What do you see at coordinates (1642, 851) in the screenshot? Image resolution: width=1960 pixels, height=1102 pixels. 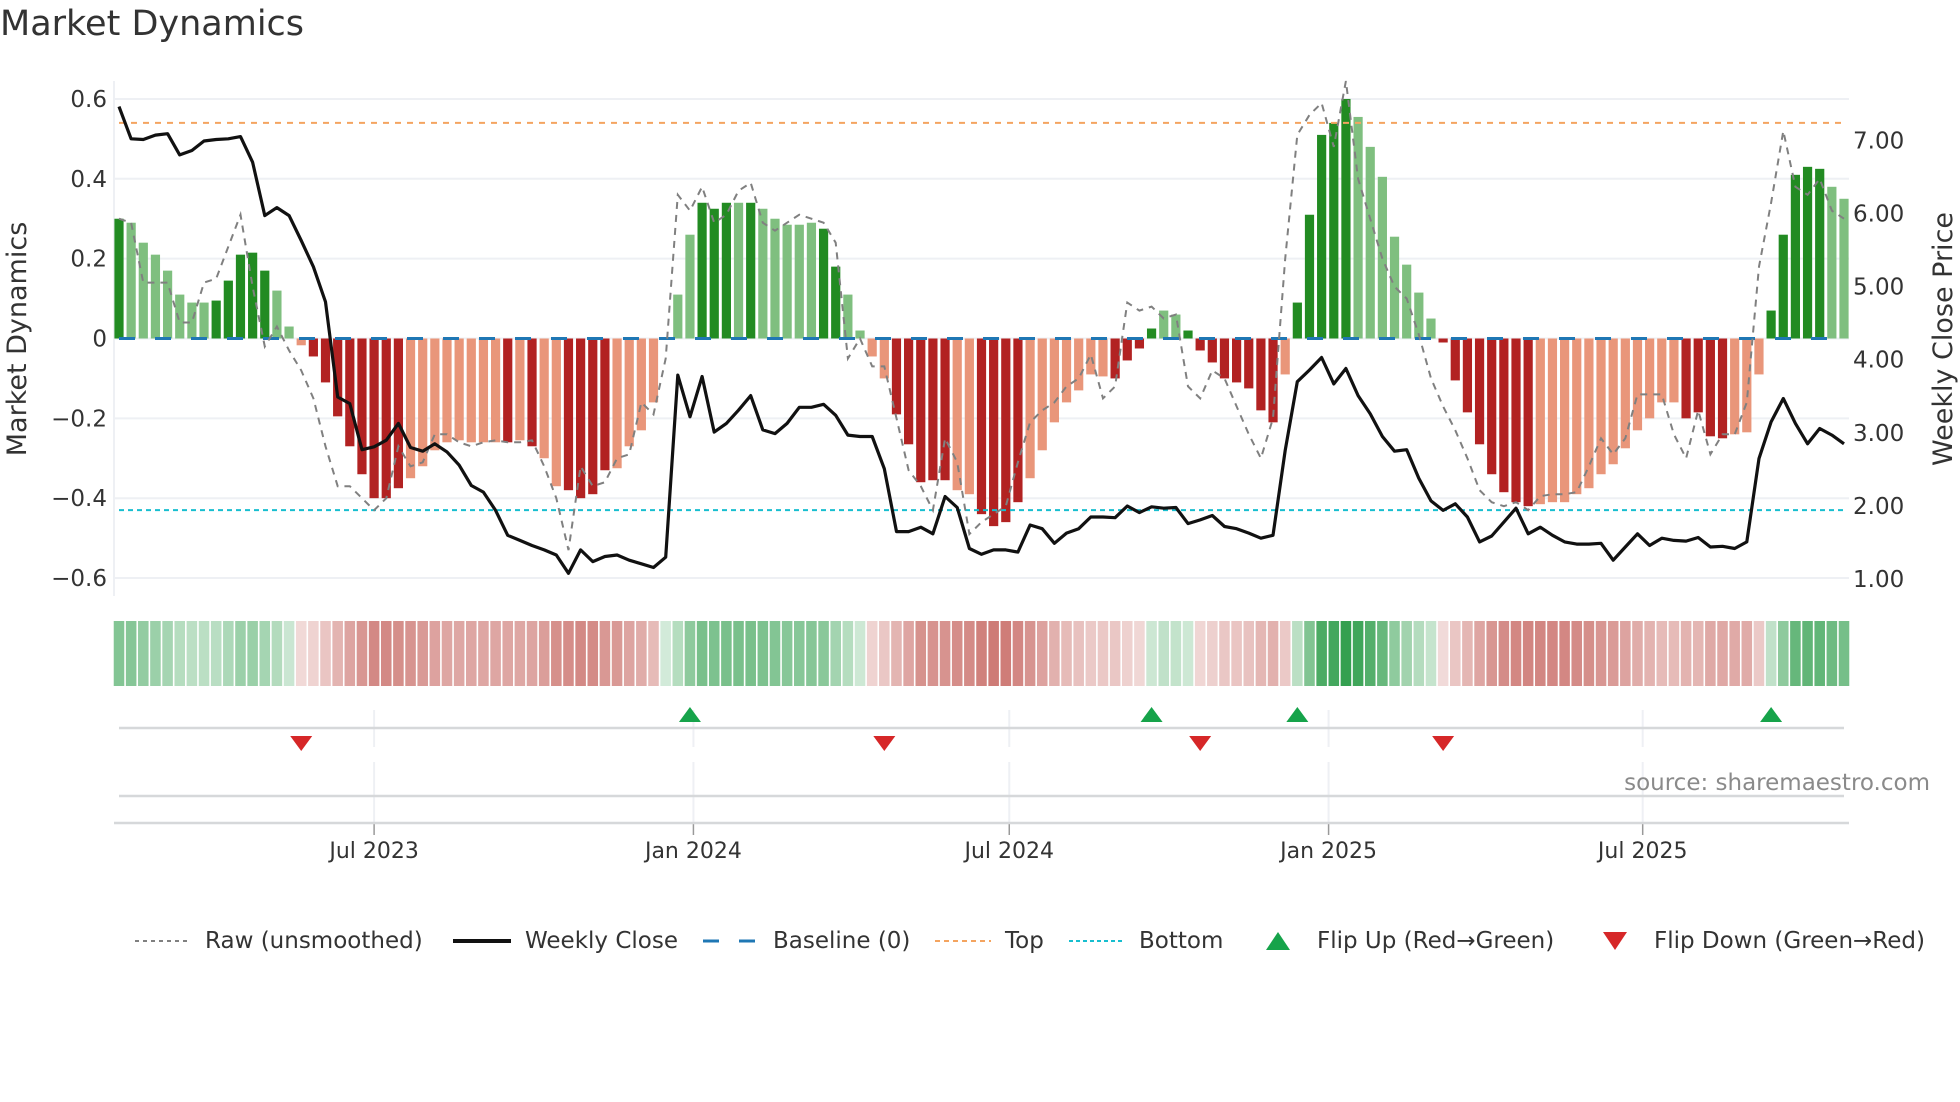 I see `x-tick-label: Jul 2025` at bounding box center [1642, 851].